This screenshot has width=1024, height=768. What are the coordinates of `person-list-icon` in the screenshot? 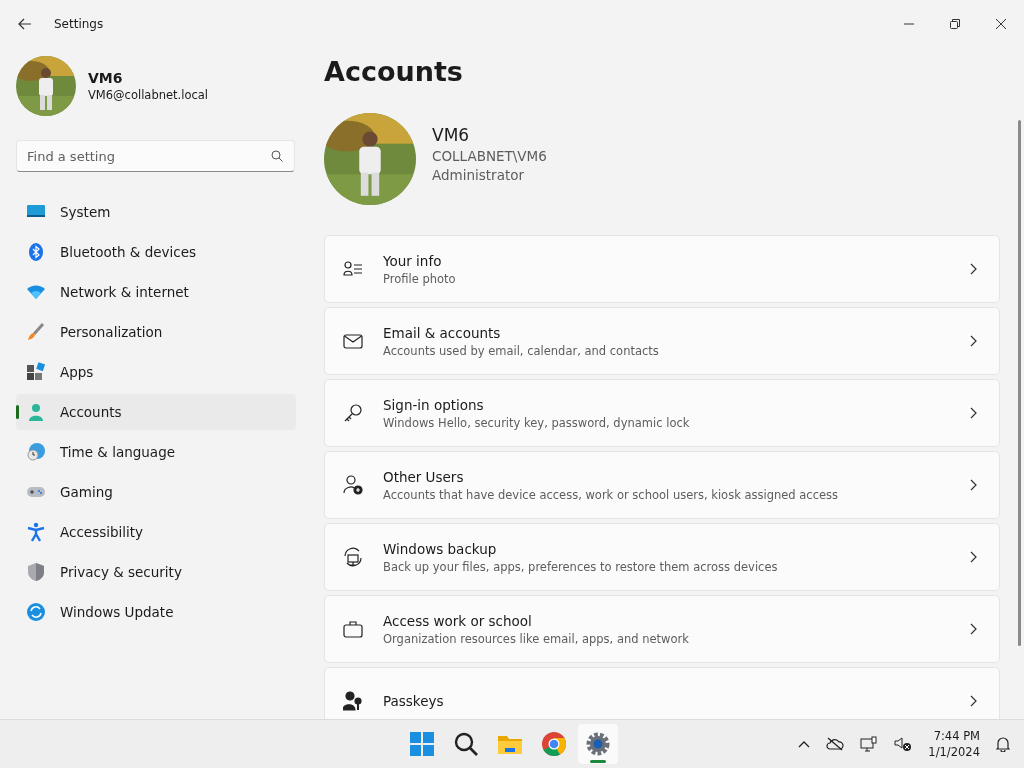 It's located at (353, 269).